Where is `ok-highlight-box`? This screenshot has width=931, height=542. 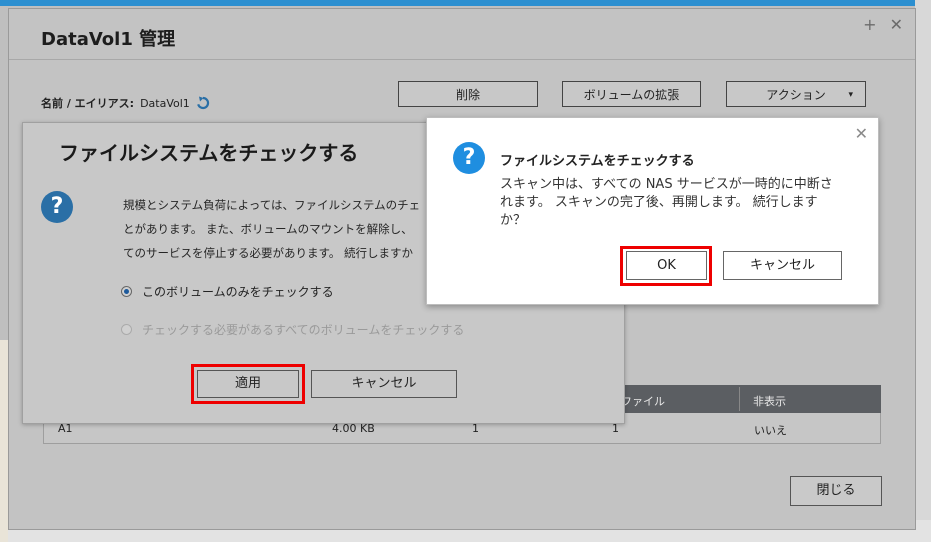 ok-highlight-box is located at coordinates (666, 266).